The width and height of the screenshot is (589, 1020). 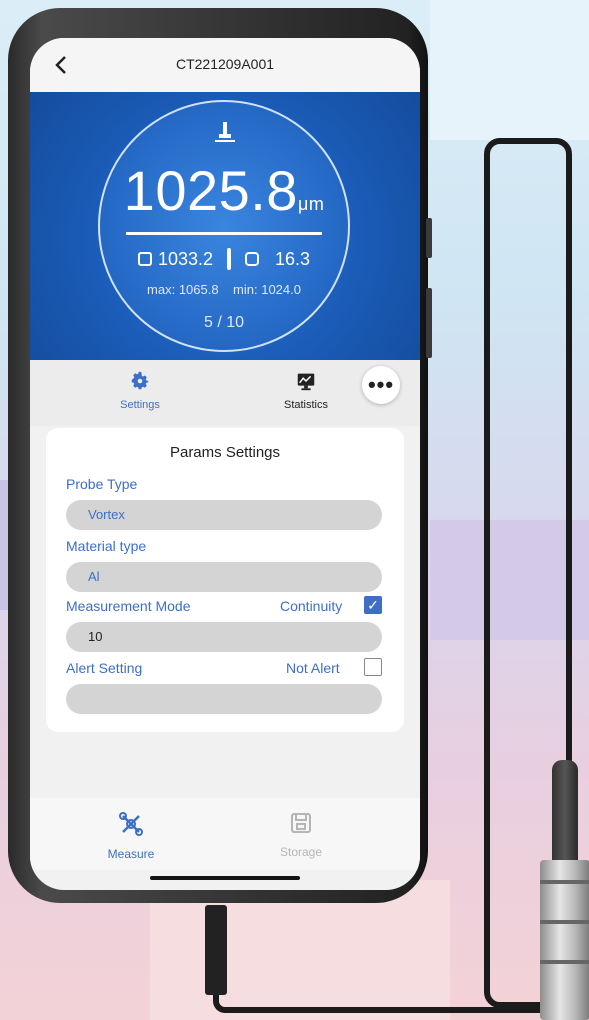 What do you see at coordinates (198, 289) in the screenshot?
I see `max-value: 1065.8` at bounding box center [198, 289].